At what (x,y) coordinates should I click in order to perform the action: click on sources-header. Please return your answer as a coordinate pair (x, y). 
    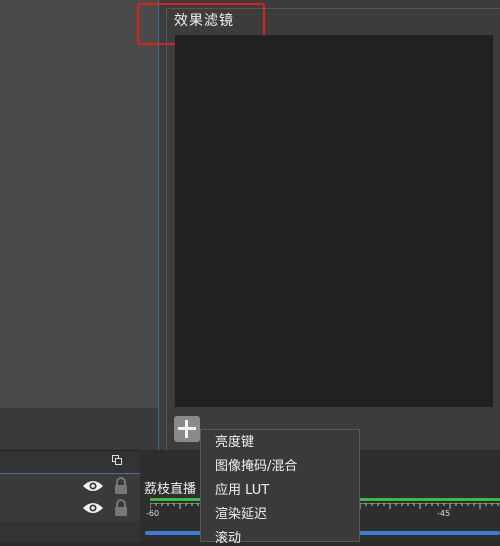
    Looking at the image, I should click on (79, 461).